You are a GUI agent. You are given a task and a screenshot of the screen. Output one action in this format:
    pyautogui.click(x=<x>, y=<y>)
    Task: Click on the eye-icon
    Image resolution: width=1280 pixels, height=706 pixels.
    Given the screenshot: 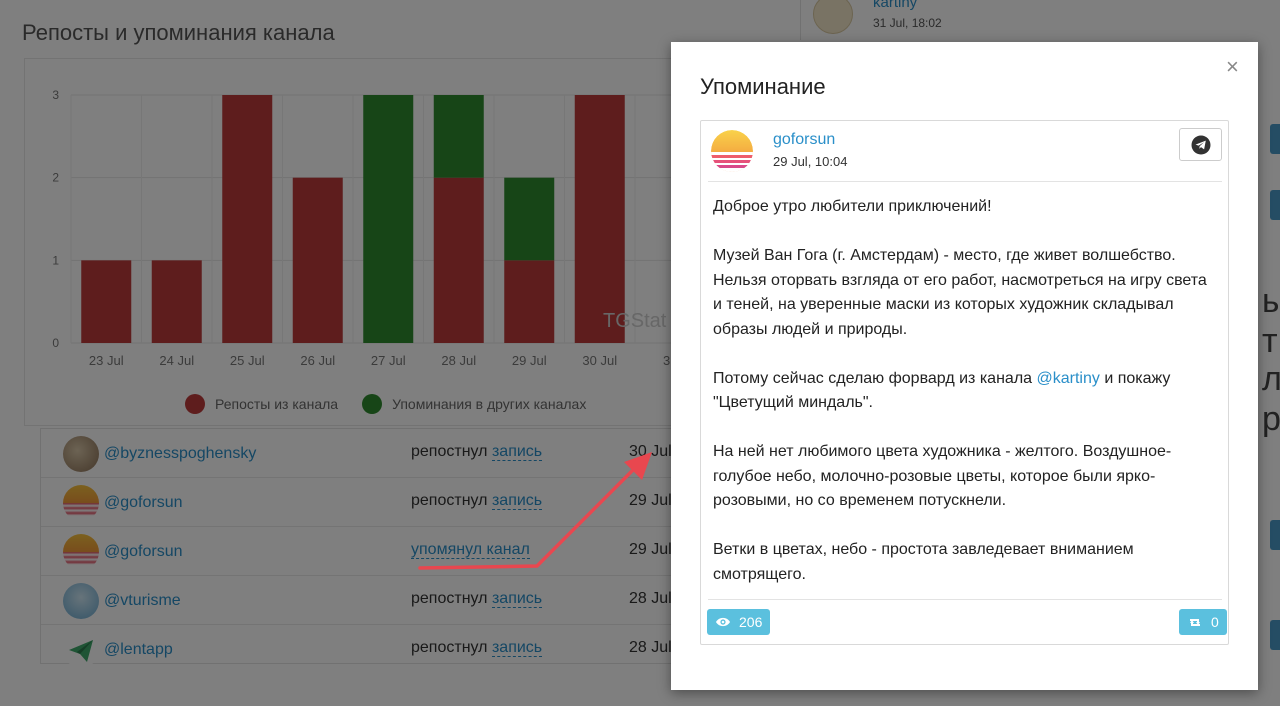 What is the action you would take?
    pyautogui.click(x=723, y=622)
    